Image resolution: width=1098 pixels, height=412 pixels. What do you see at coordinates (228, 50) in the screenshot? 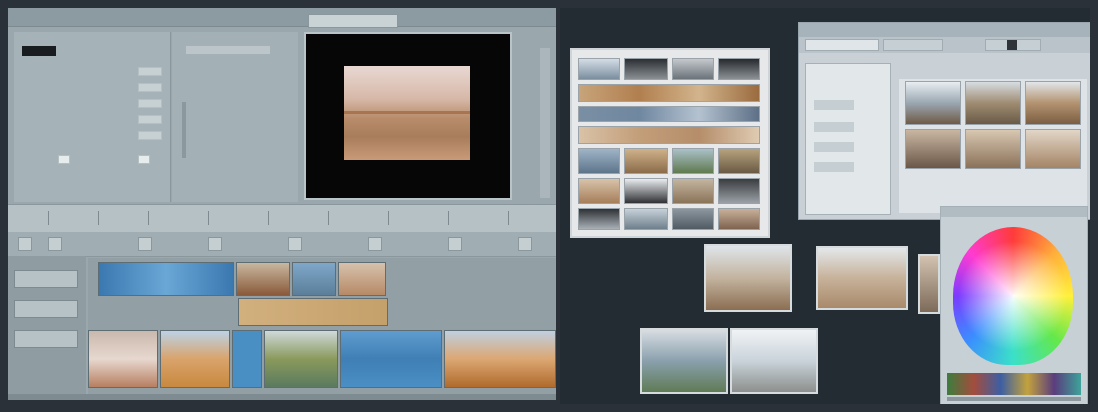
I see `effect-dropdown` at bounding box center [228, 50].